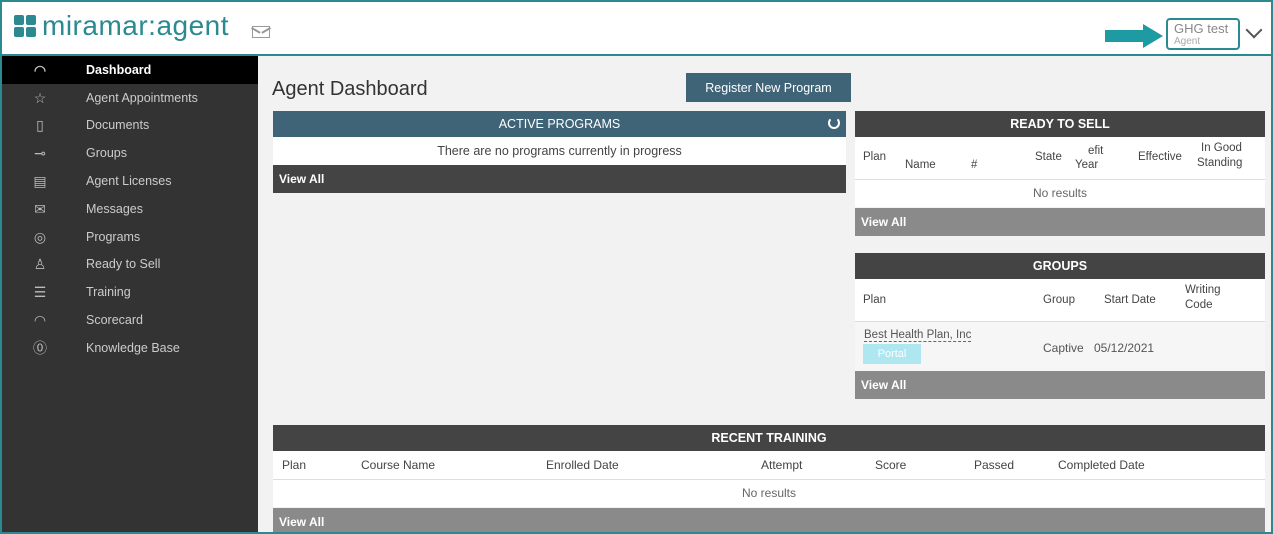 Image resolution: width=1273 pixels, height=534 pixels. Describe the element at coordinates (40, 97) in the screenshot. I see `star-icon: ☆` at that location.